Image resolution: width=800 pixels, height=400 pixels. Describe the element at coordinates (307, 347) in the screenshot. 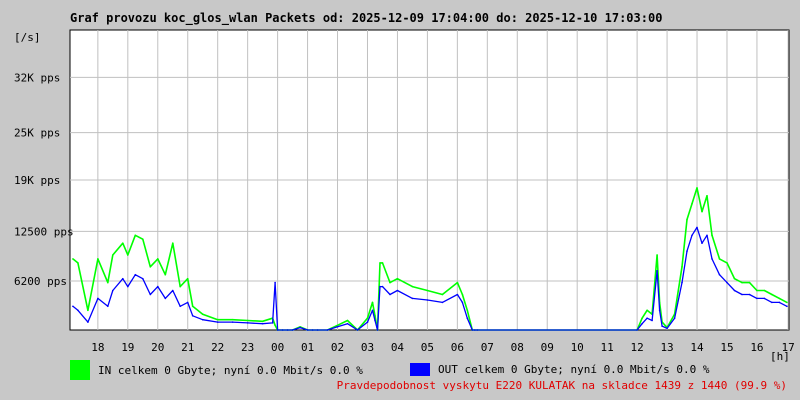

I see `x-tick-label: 01` at that location.